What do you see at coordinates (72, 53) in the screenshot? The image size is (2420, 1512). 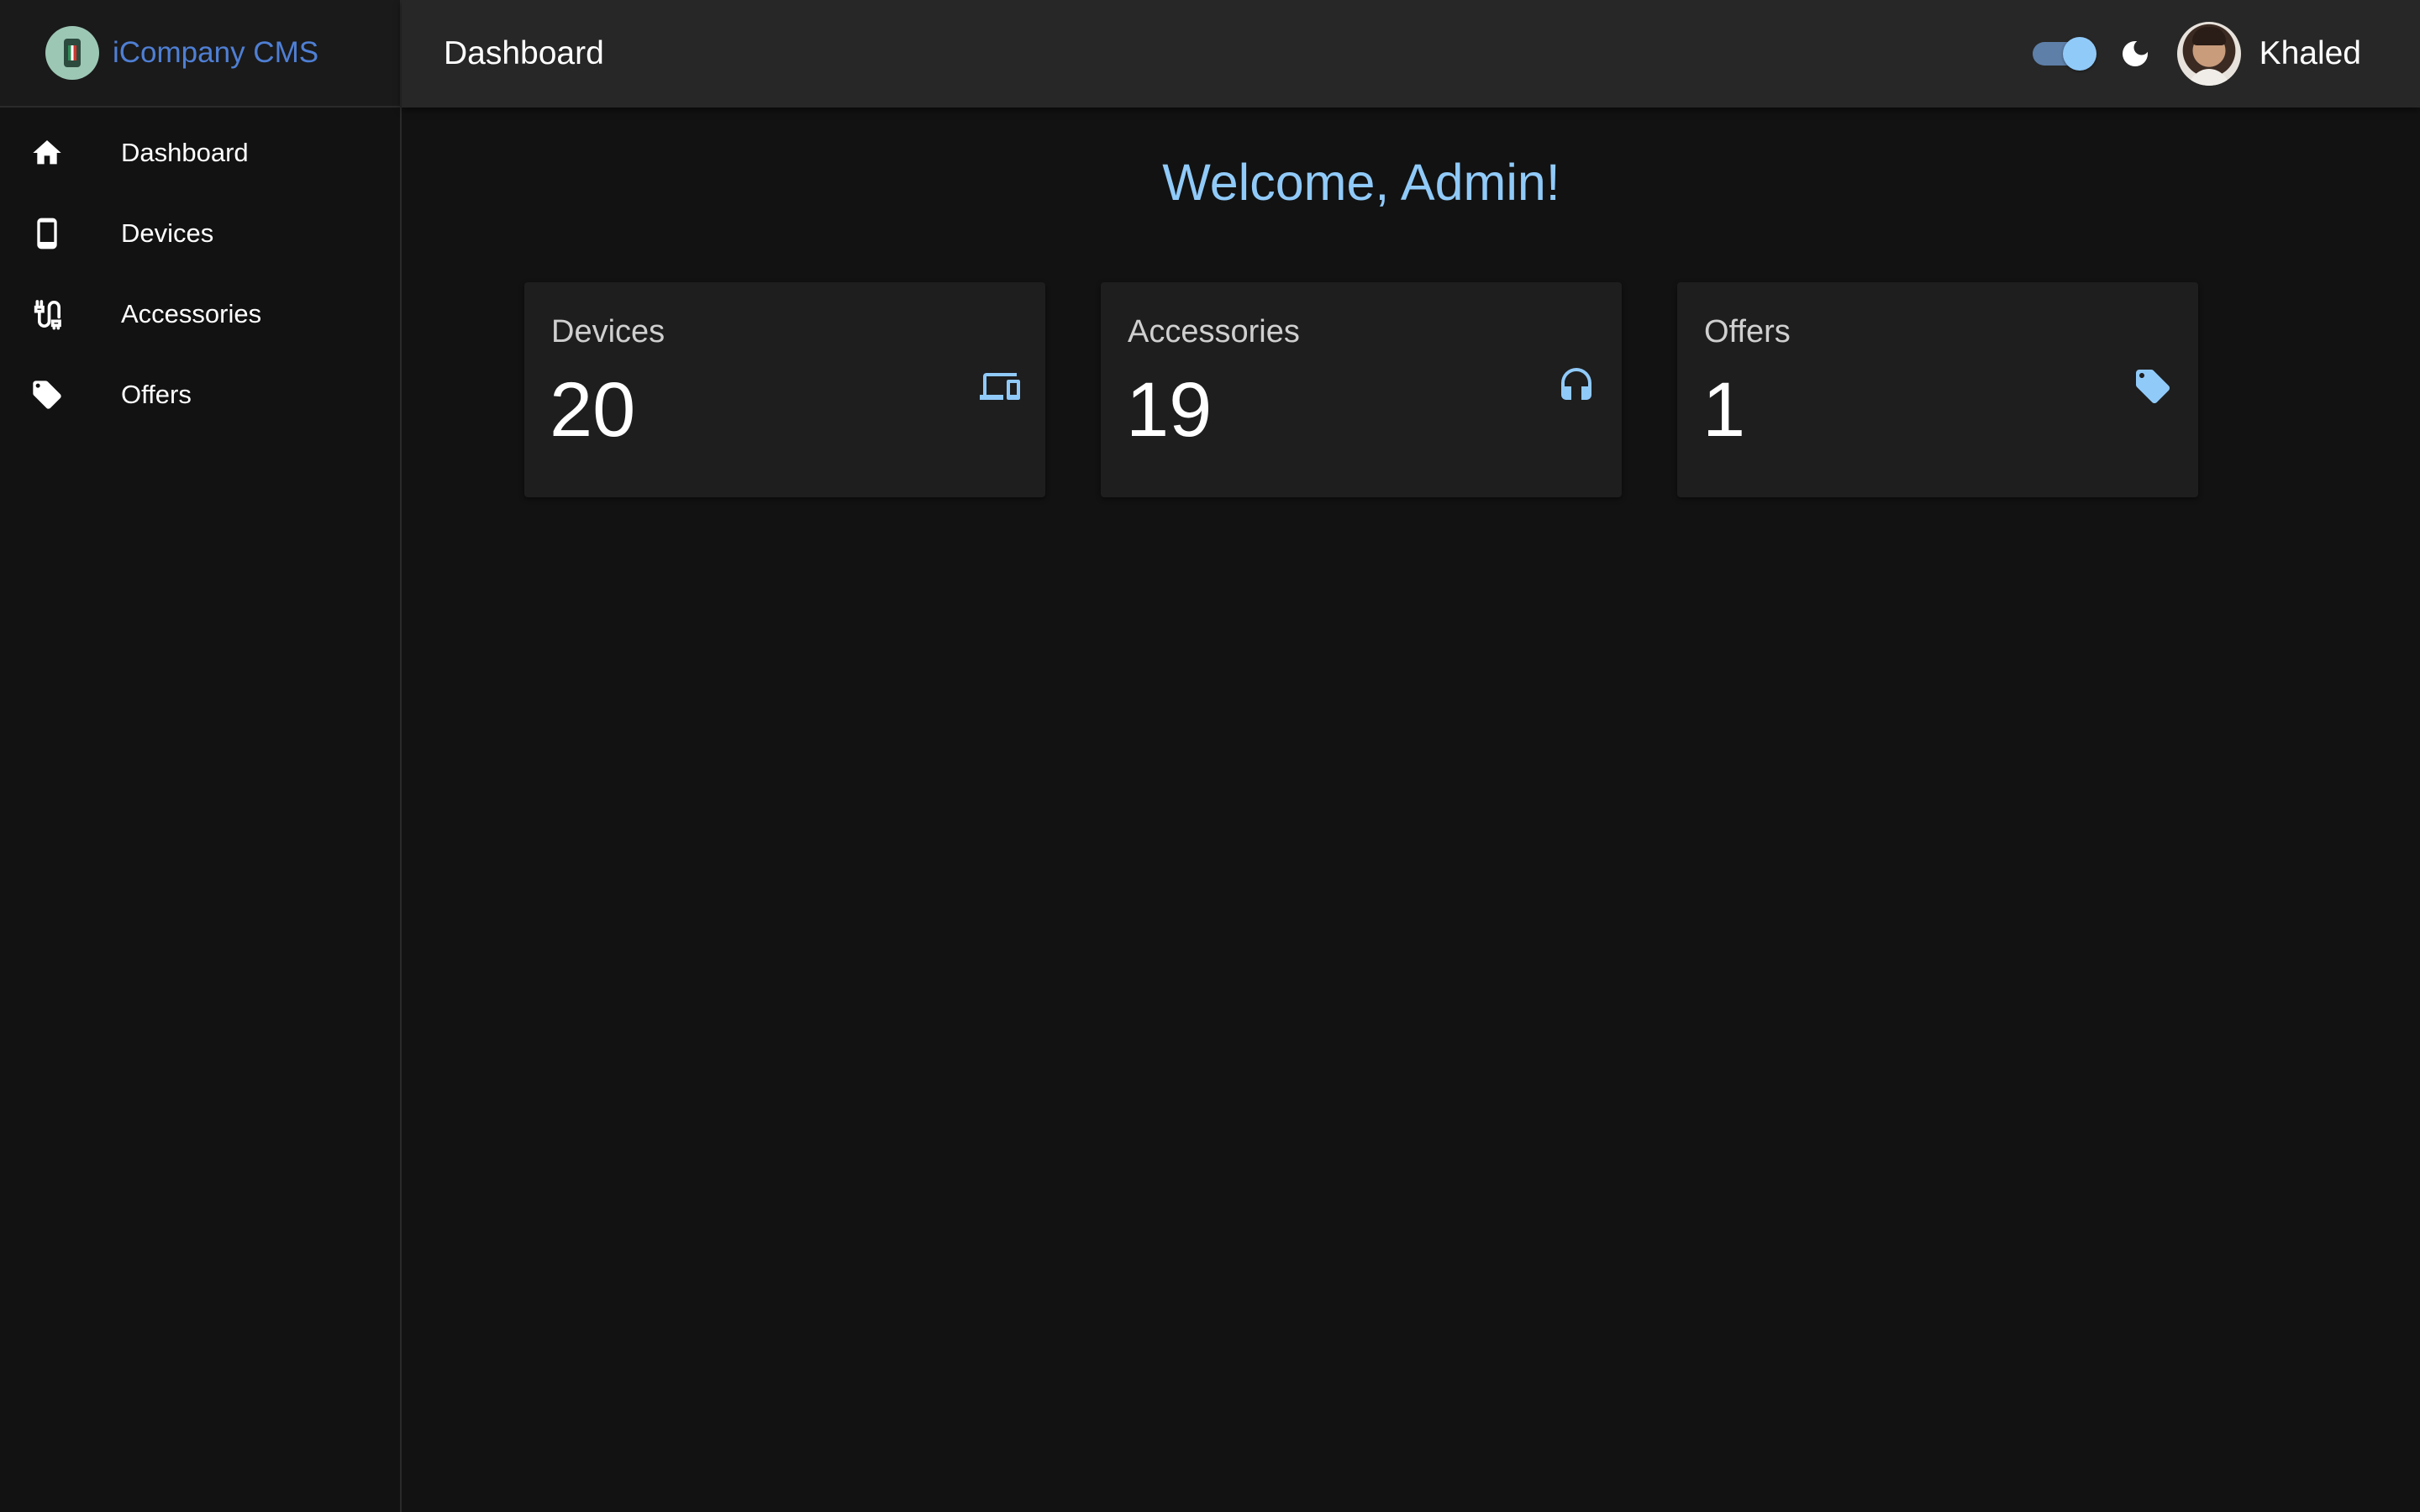 I see `phone-logo-icon` at bounding box center [72, 53].